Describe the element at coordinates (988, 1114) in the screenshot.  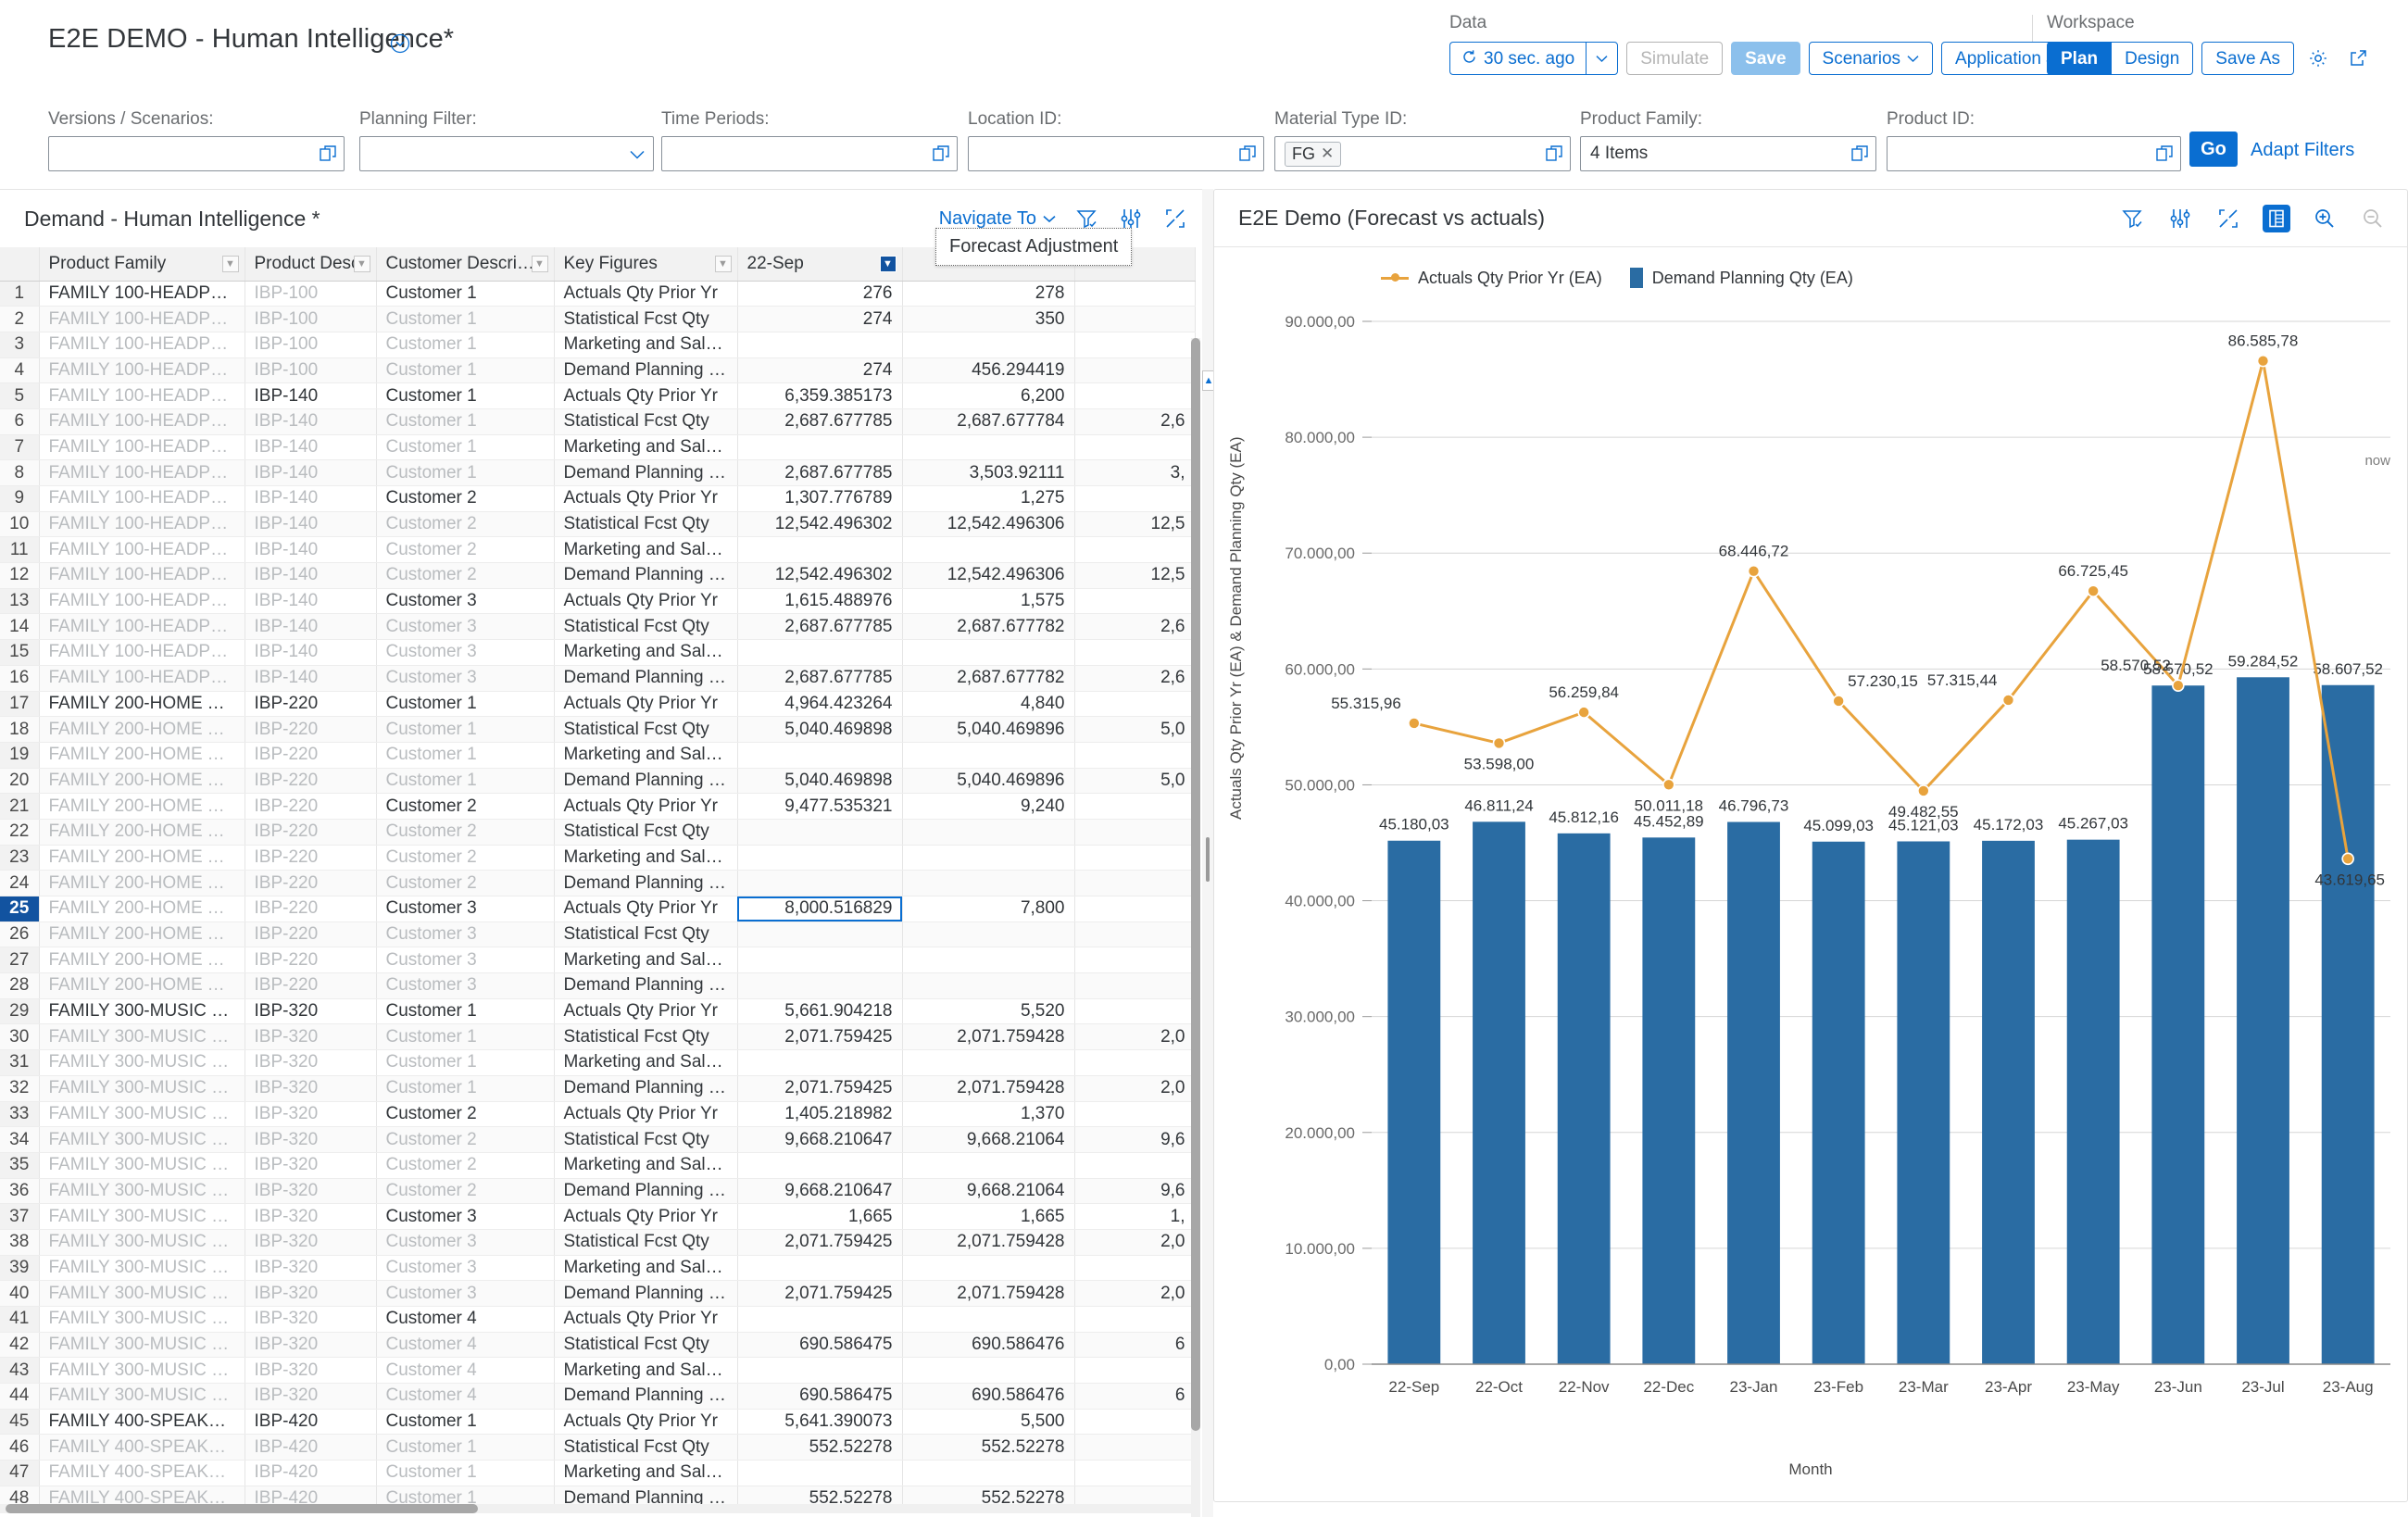
I see `cell-value-2: 1,370` at that location.